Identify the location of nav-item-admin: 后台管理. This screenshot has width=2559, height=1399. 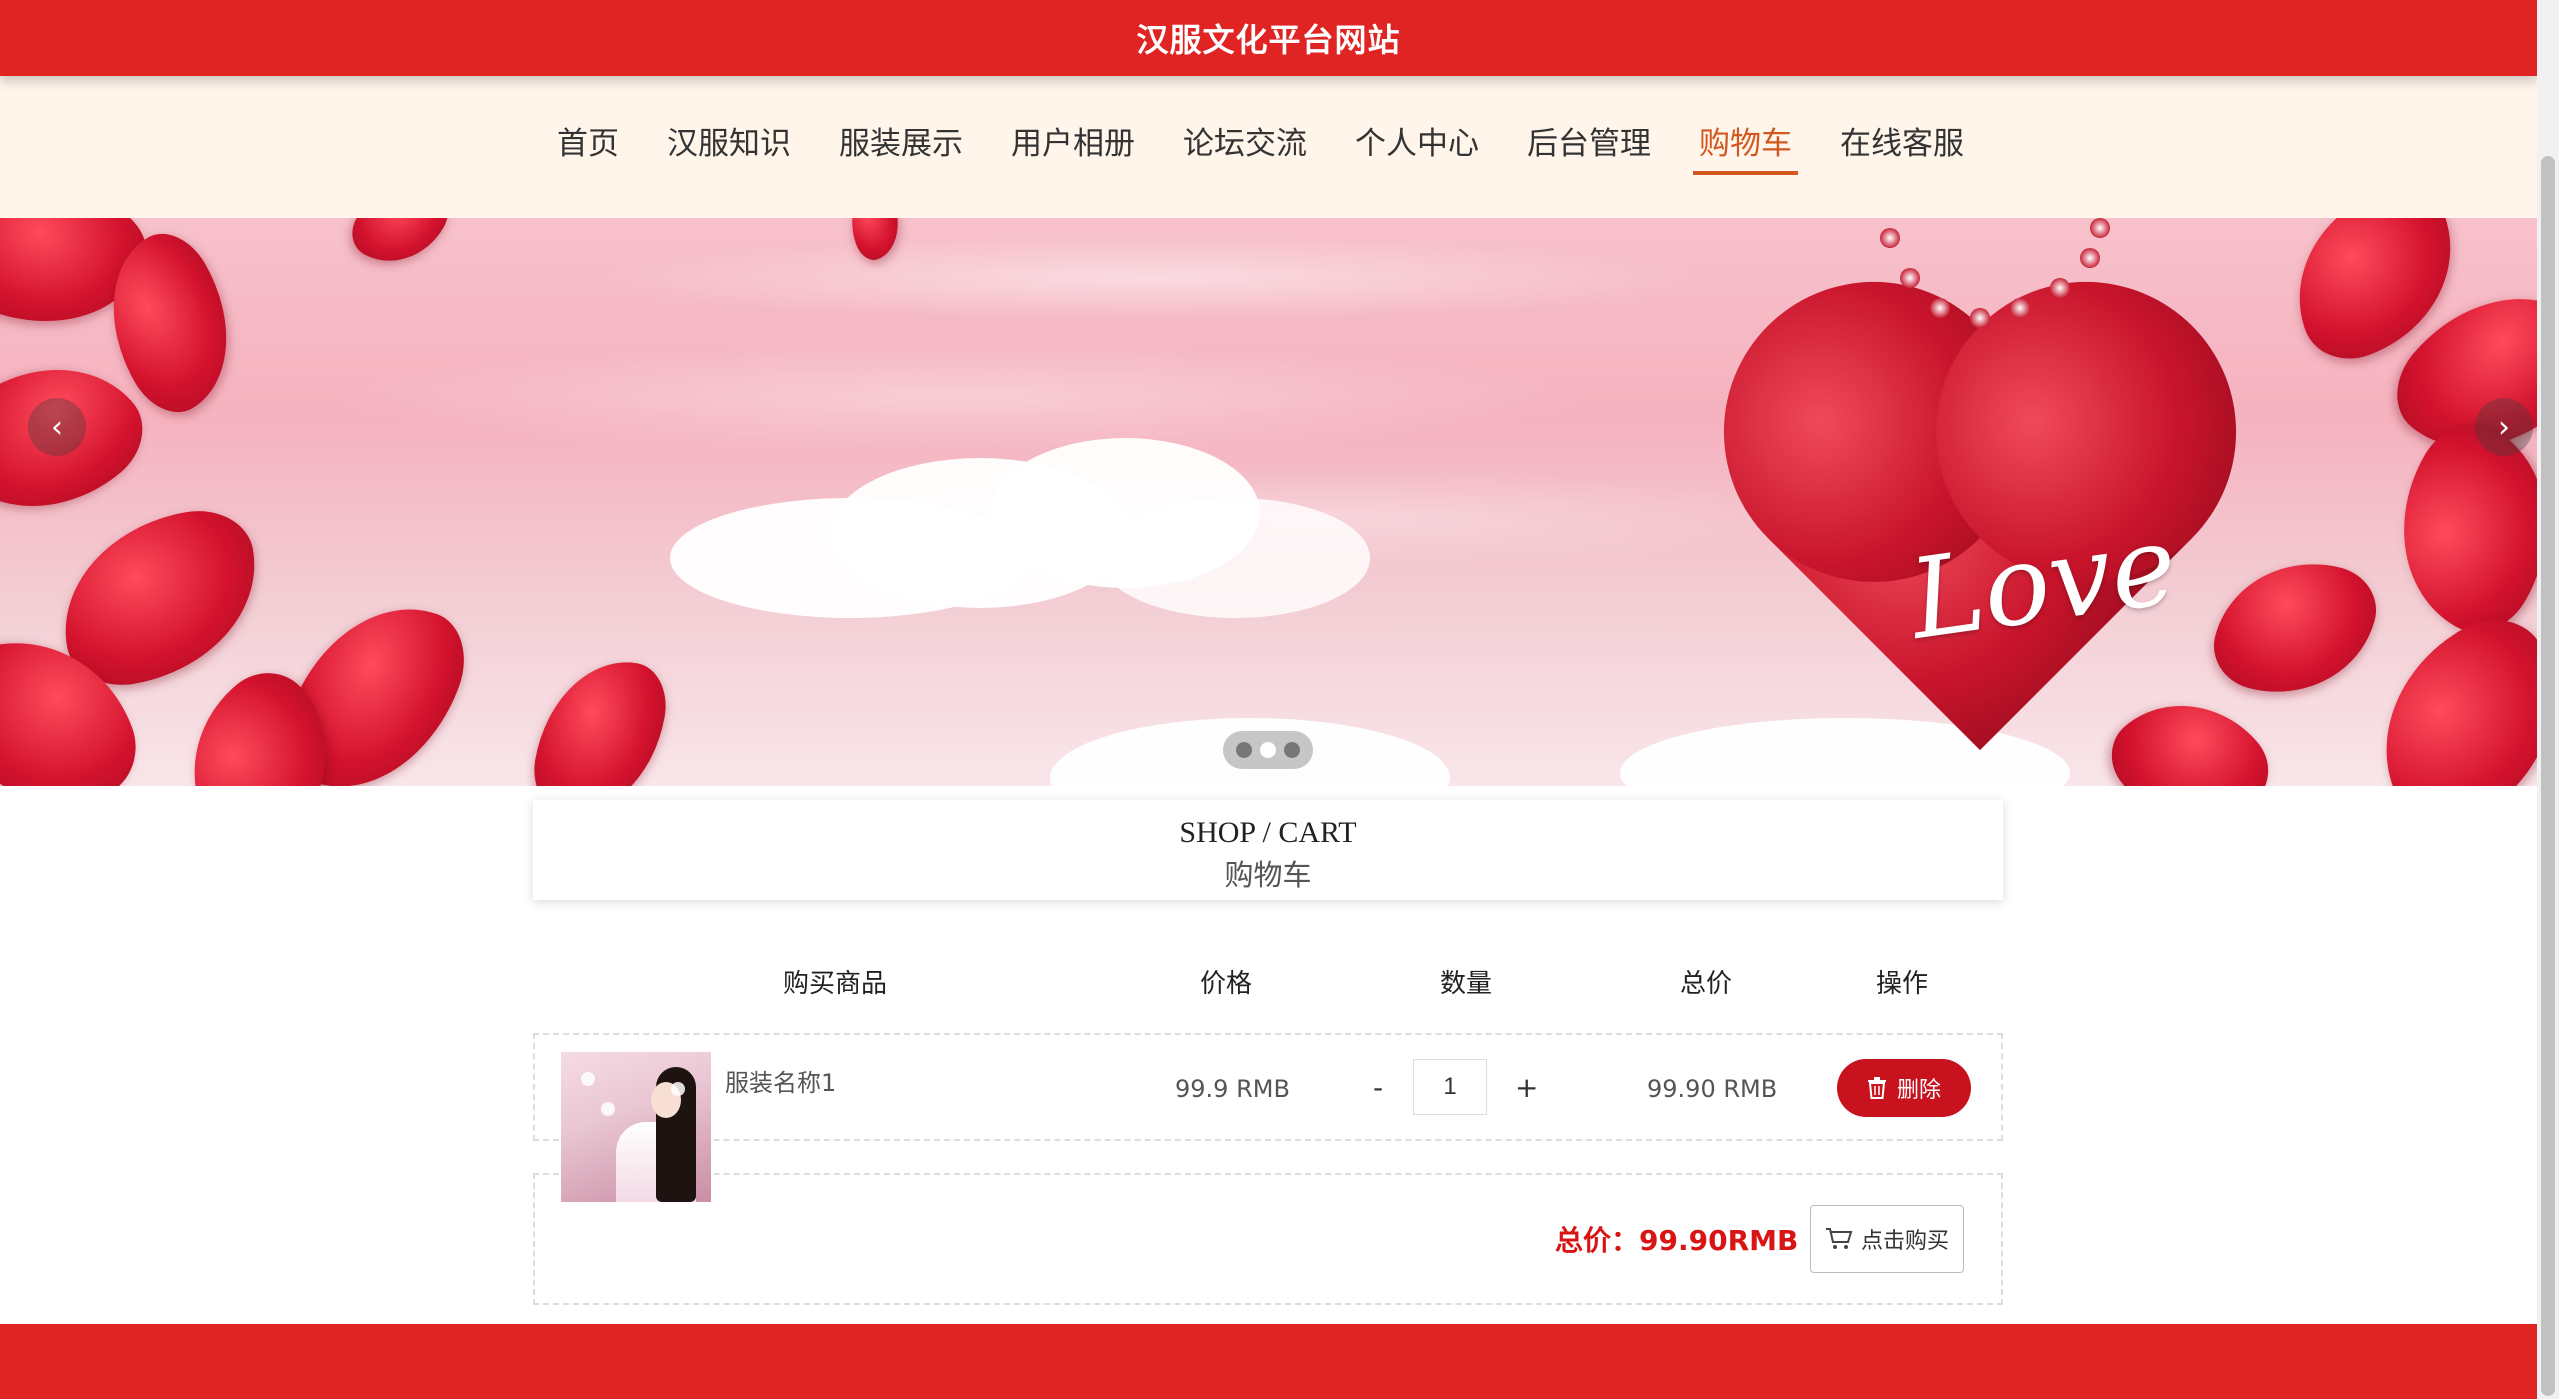
(1589, 143).